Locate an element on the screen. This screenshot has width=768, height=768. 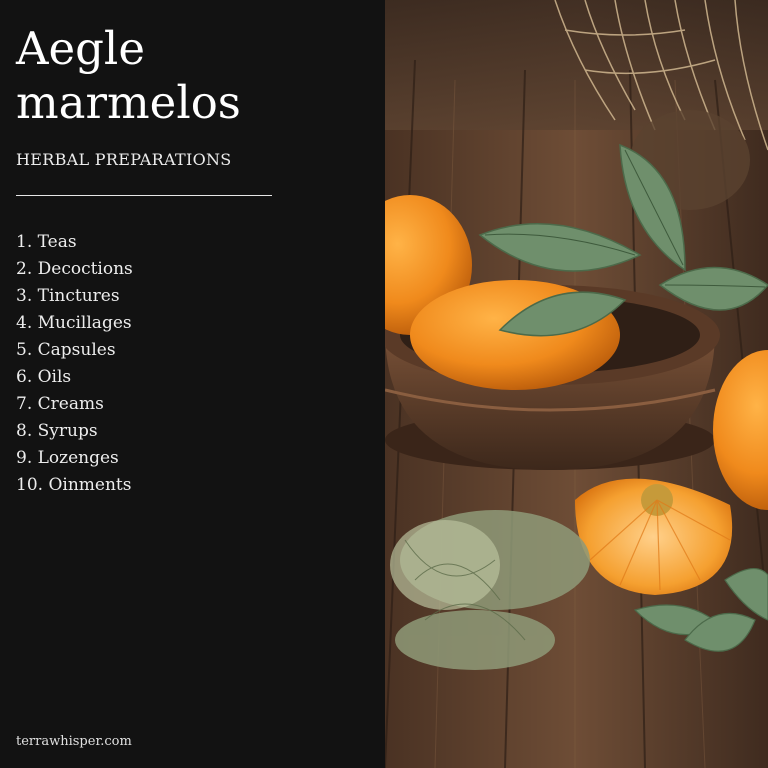
list-item: 6. Oils is located at coordinates (44, 377).